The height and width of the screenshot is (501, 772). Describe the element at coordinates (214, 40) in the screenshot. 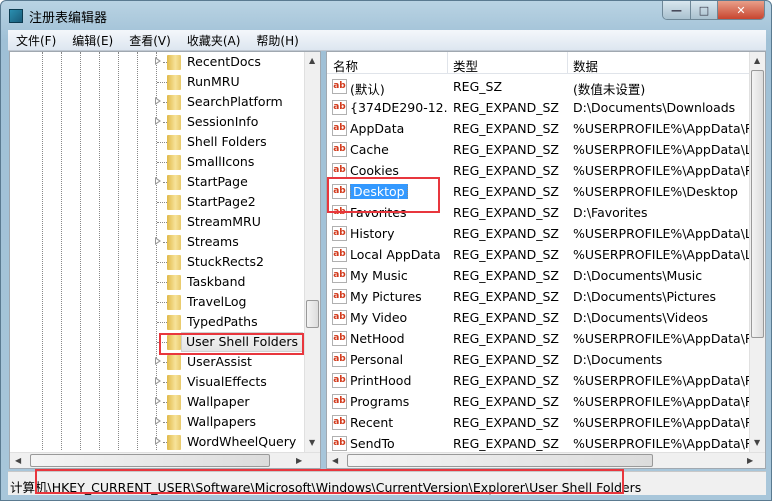

I see `menu-favorites: 收藏夹(A)` at that location.